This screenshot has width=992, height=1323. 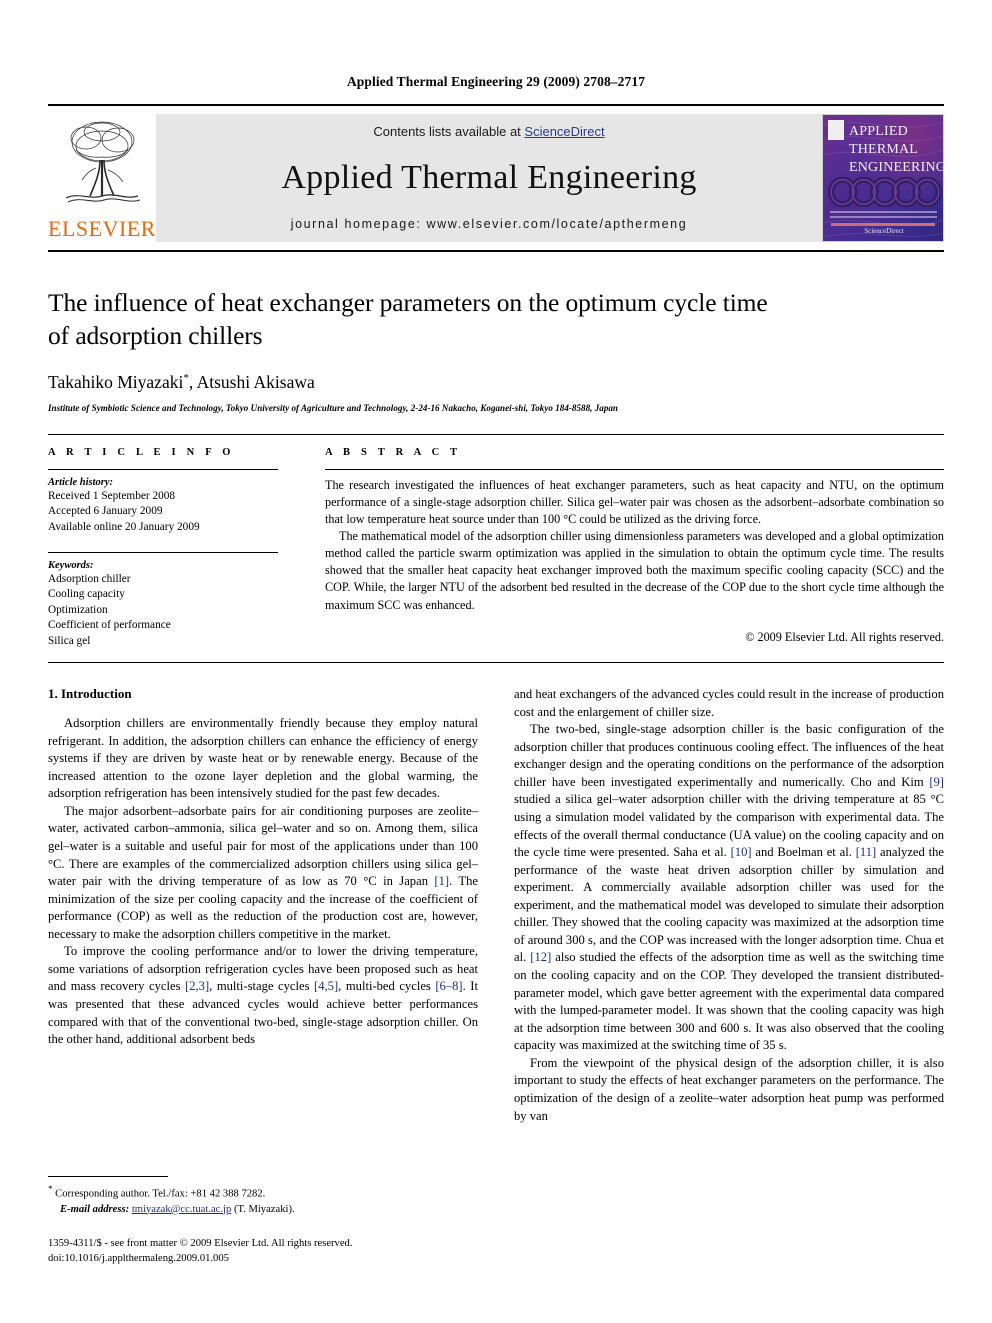 What do you see at coordinates (741, 852) in the screenshot?
I see `citation-reference: [10]` at bounding box center [741, 852].